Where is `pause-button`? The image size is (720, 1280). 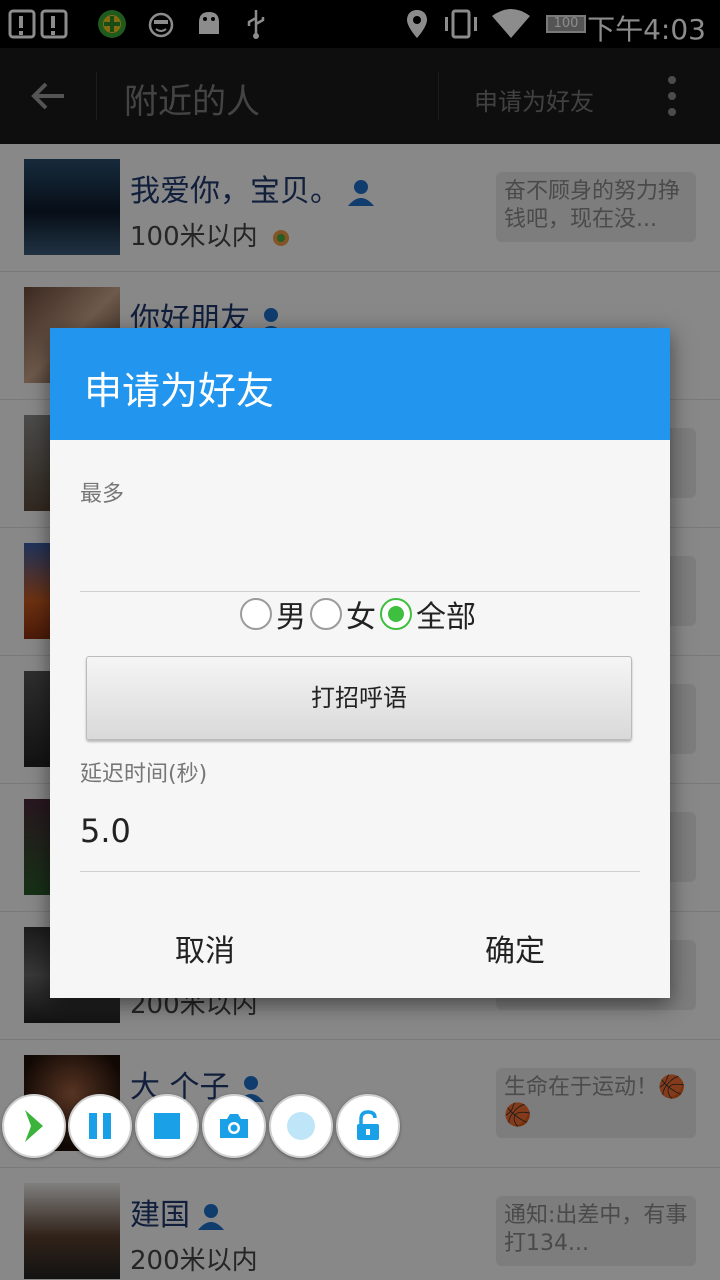
pause-button is located at coordinates (100, 1126).